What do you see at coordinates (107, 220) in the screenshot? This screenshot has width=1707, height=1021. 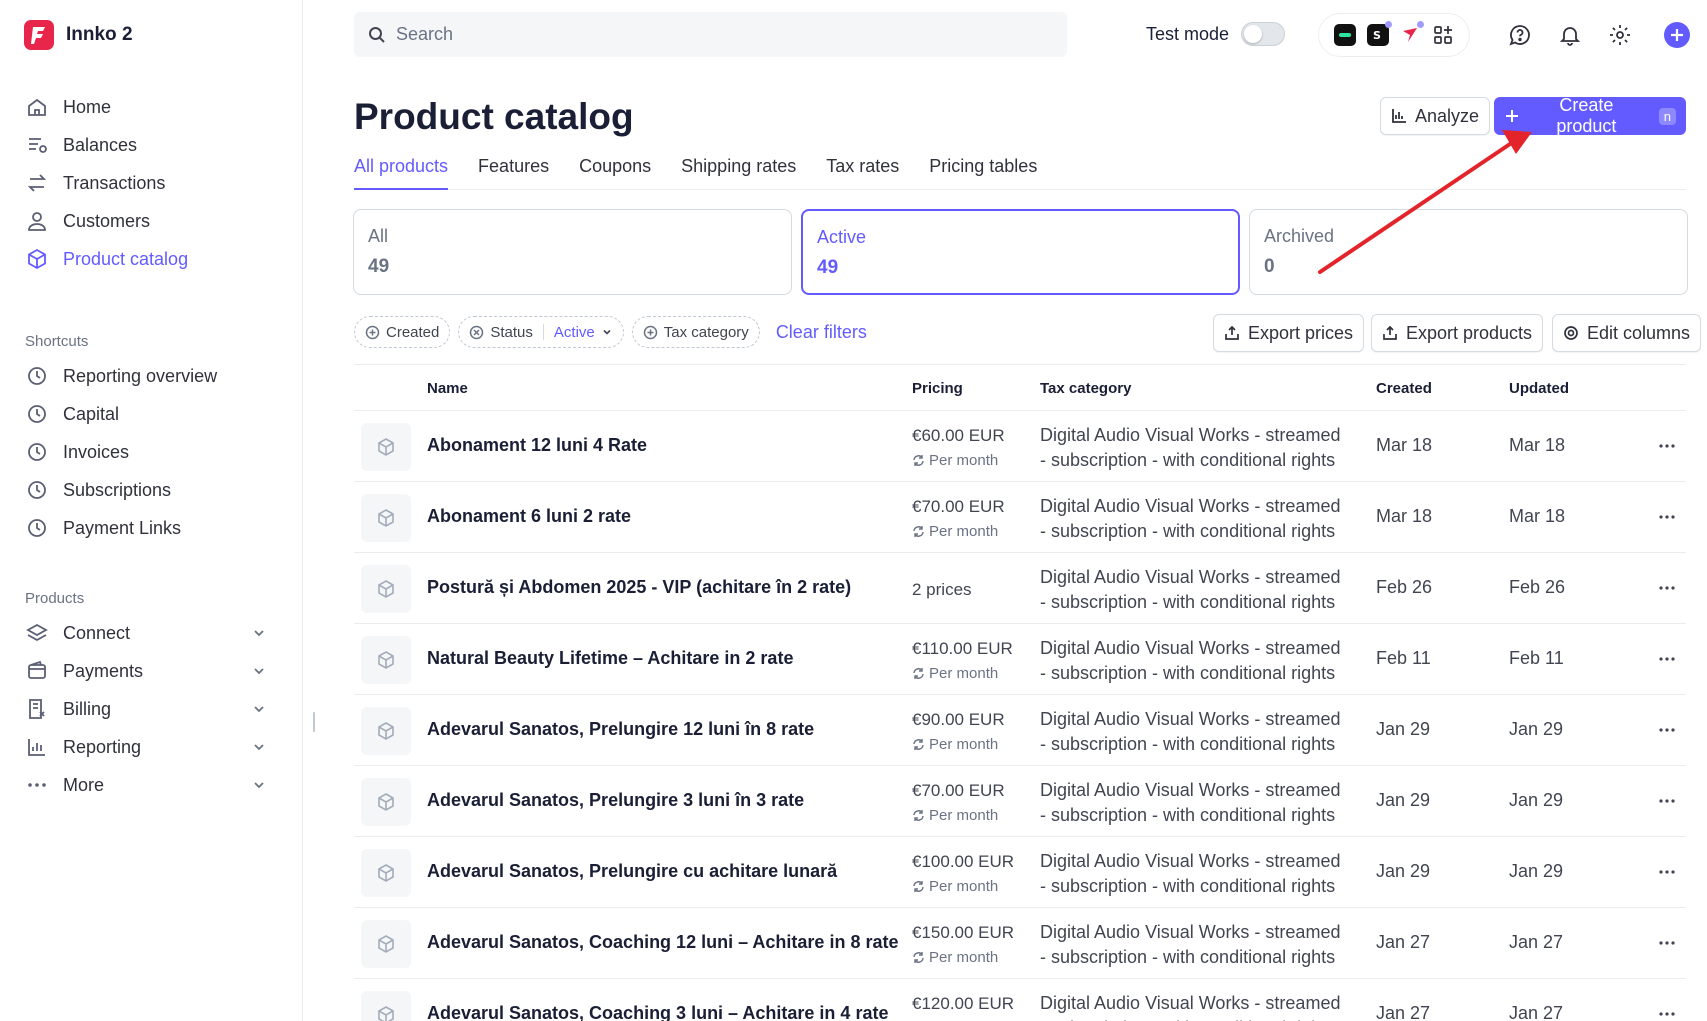 I see `nav-label: Customers` at bounding box center [107, 220].